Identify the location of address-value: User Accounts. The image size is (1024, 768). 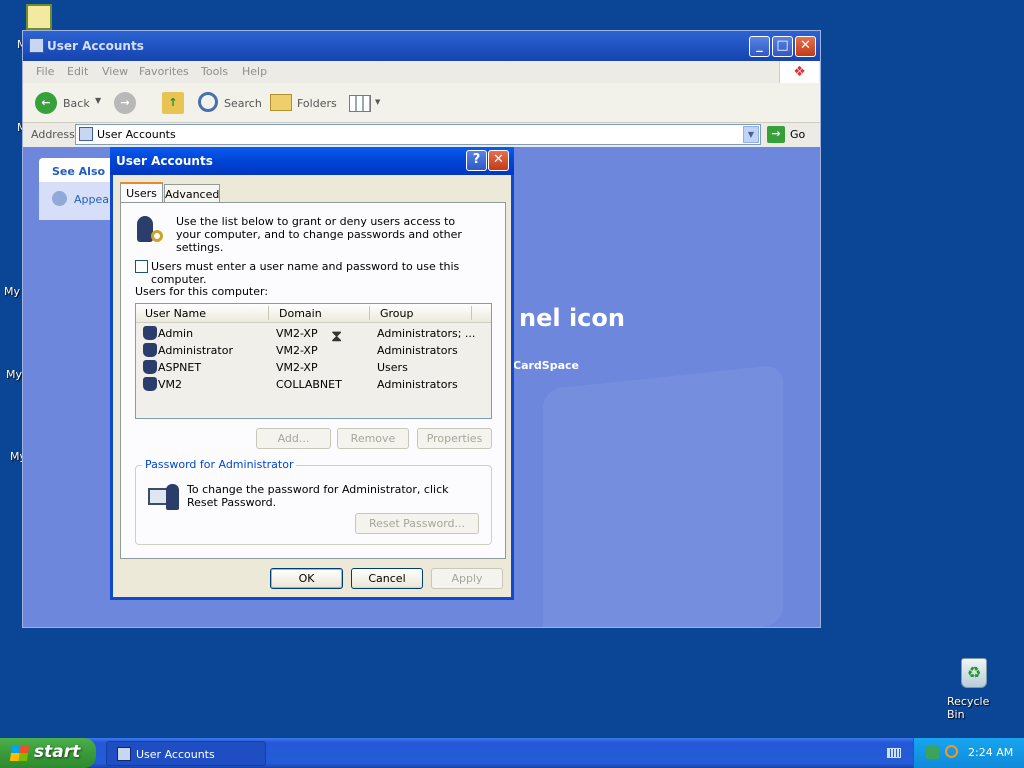
(136, 134).